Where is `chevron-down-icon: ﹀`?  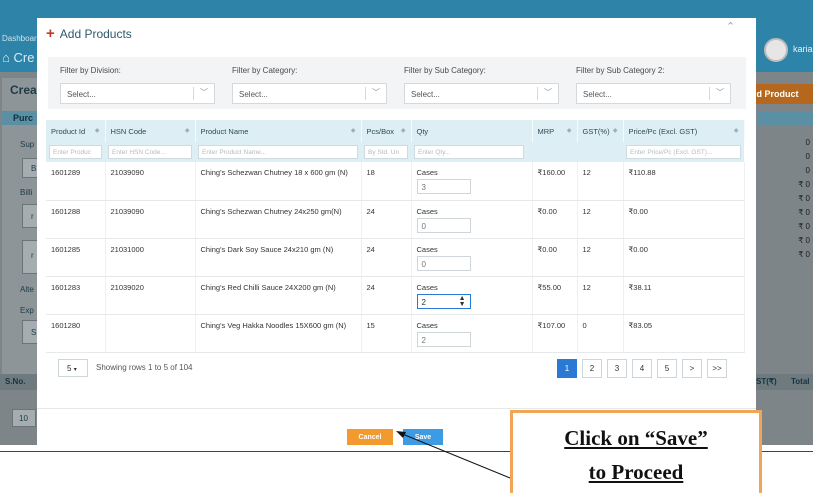
chevron-down-icon: ﹀ is located at coordinates (376, 92).